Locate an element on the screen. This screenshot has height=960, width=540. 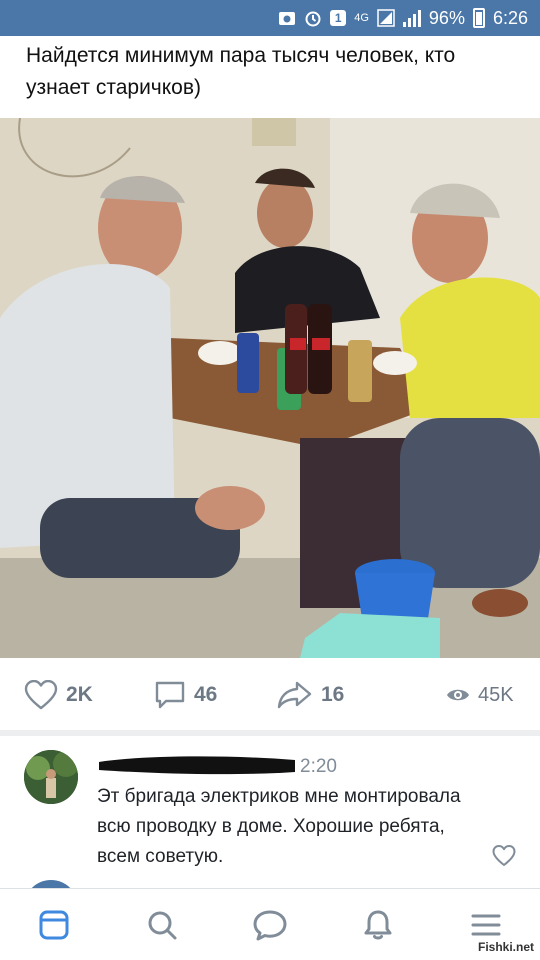
nav-notifications is located at coordinates (378, 925).